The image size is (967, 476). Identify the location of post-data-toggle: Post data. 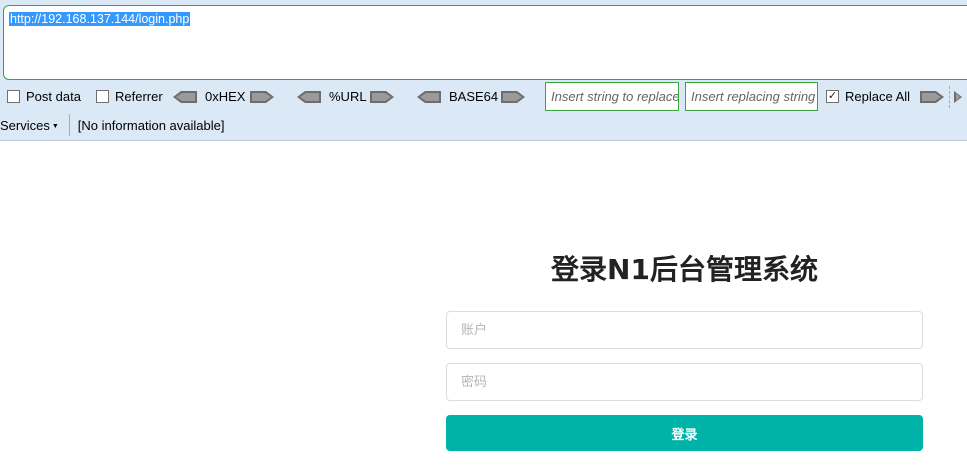
(44, 96).